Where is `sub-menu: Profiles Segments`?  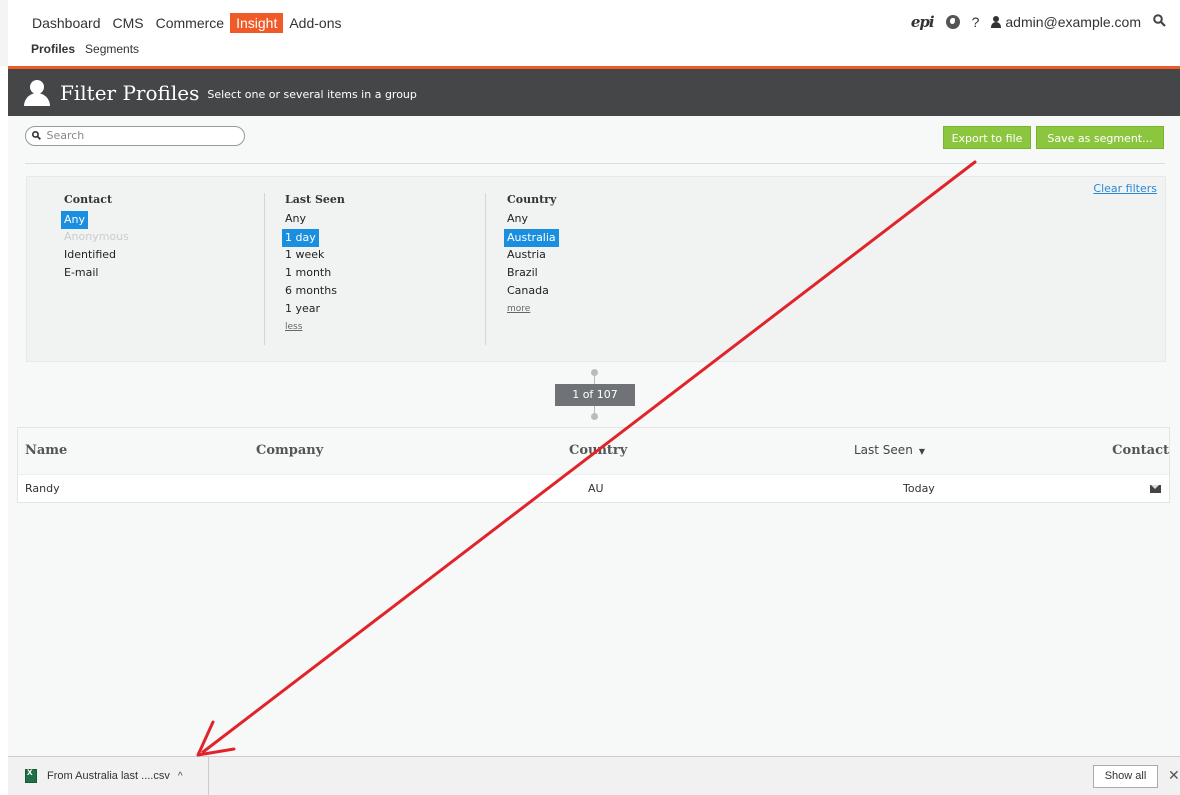 sub-menu: Profiles Segments is located at coordinates (85, 49).